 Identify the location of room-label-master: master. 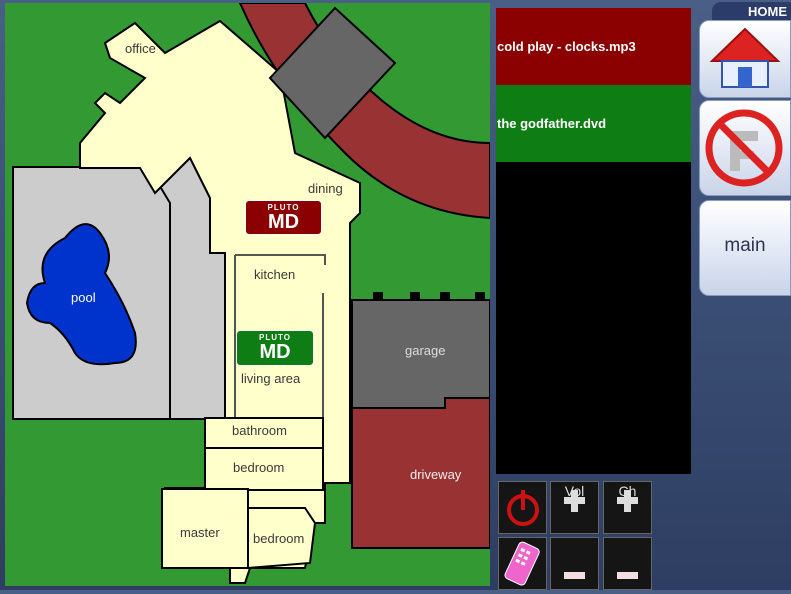
(200, 532).